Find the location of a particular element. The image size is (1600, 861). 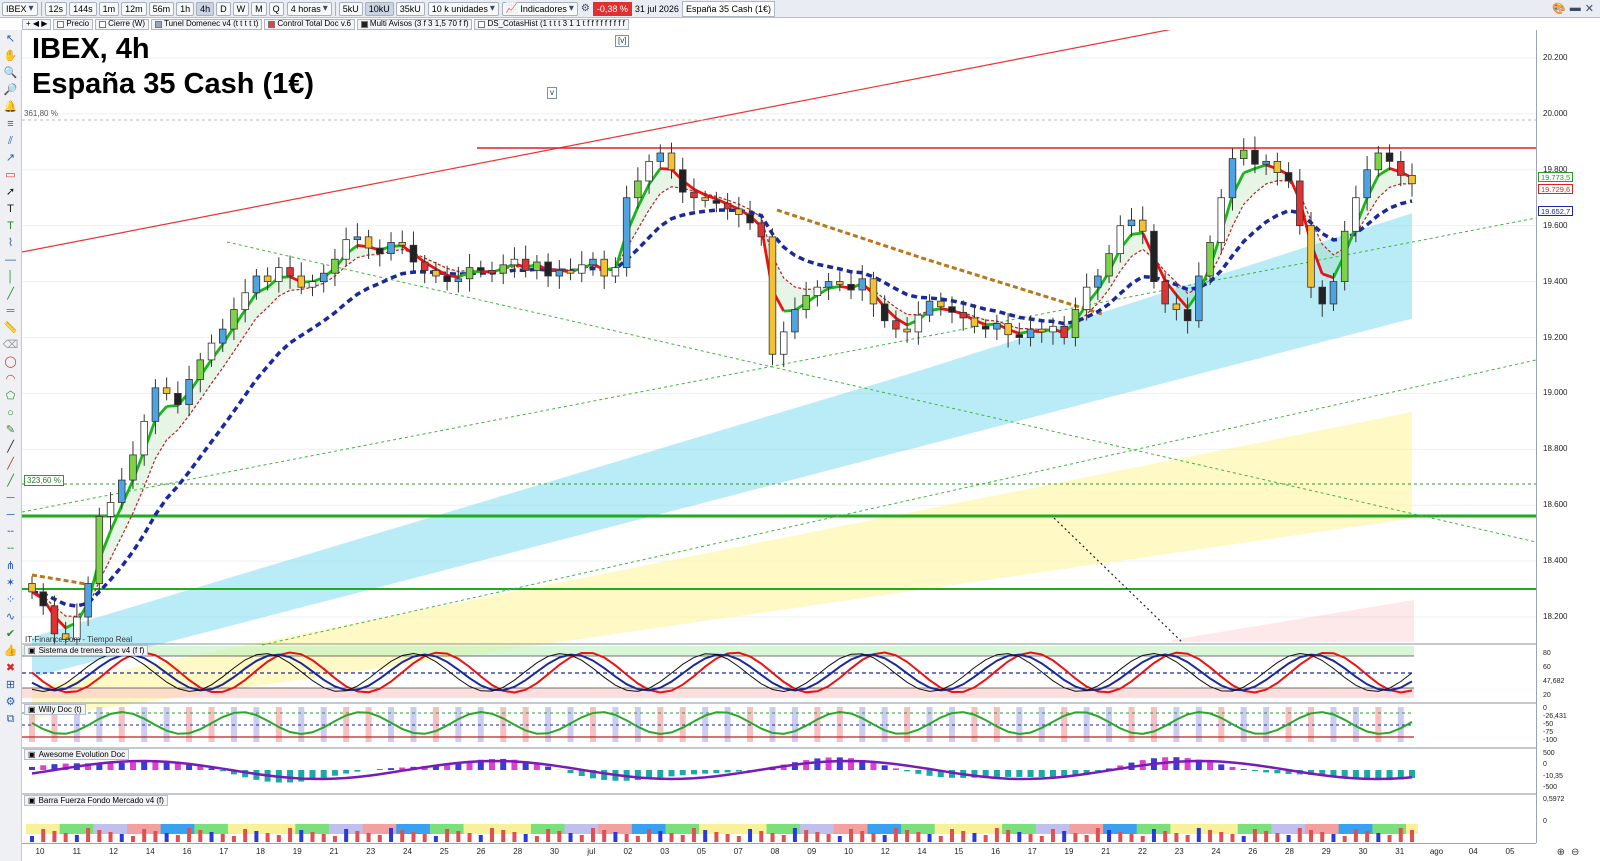

indicator-tag: Cierre (W) is located at coordinates (122, 24).